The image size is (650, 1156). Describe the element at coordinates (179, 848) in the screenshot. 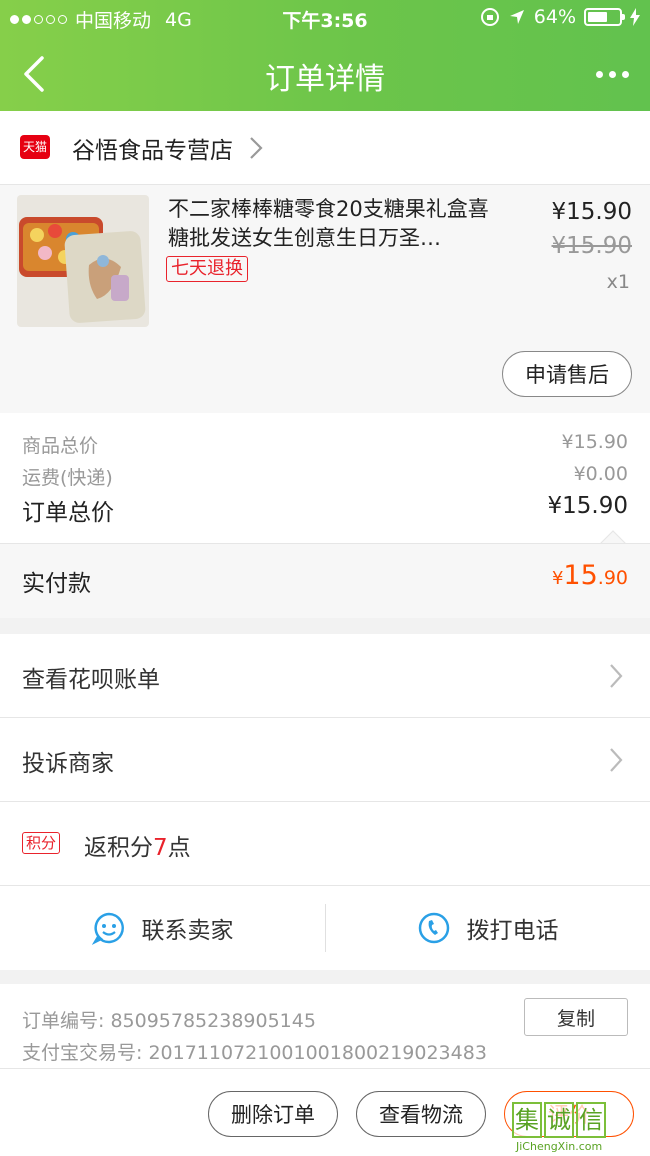

I see `points-suffix: 点` at that location.